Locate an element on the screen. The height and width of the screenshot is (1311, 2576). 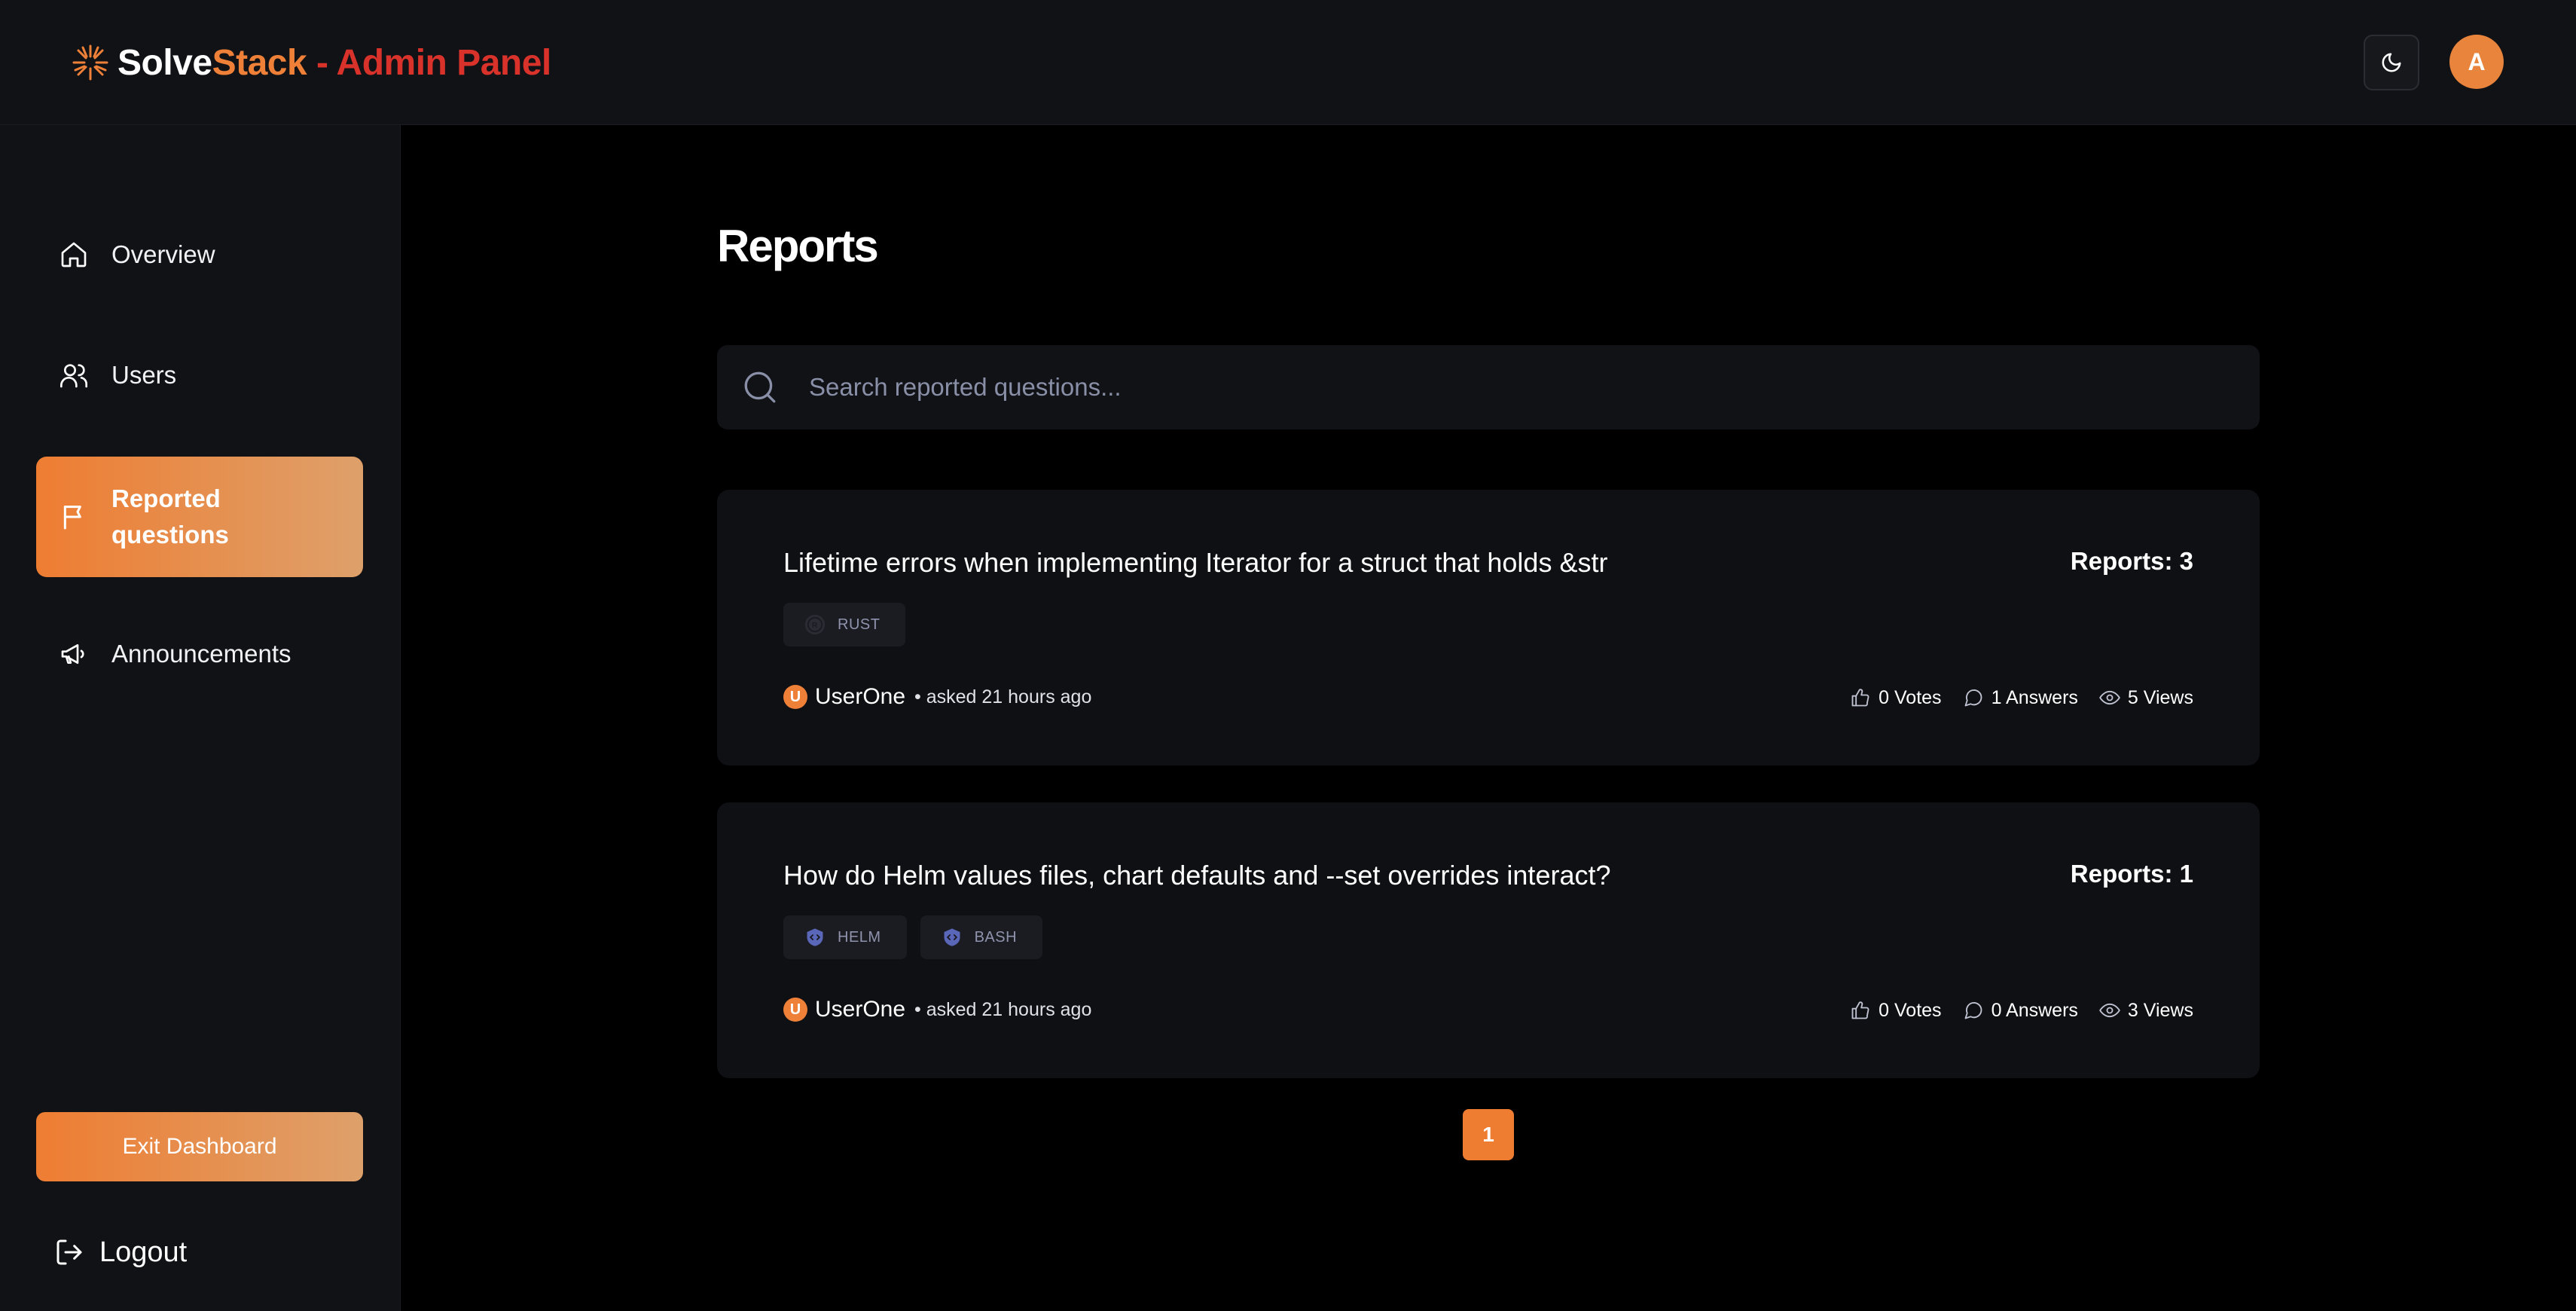
search-input is located at coordinates (1535, 387).